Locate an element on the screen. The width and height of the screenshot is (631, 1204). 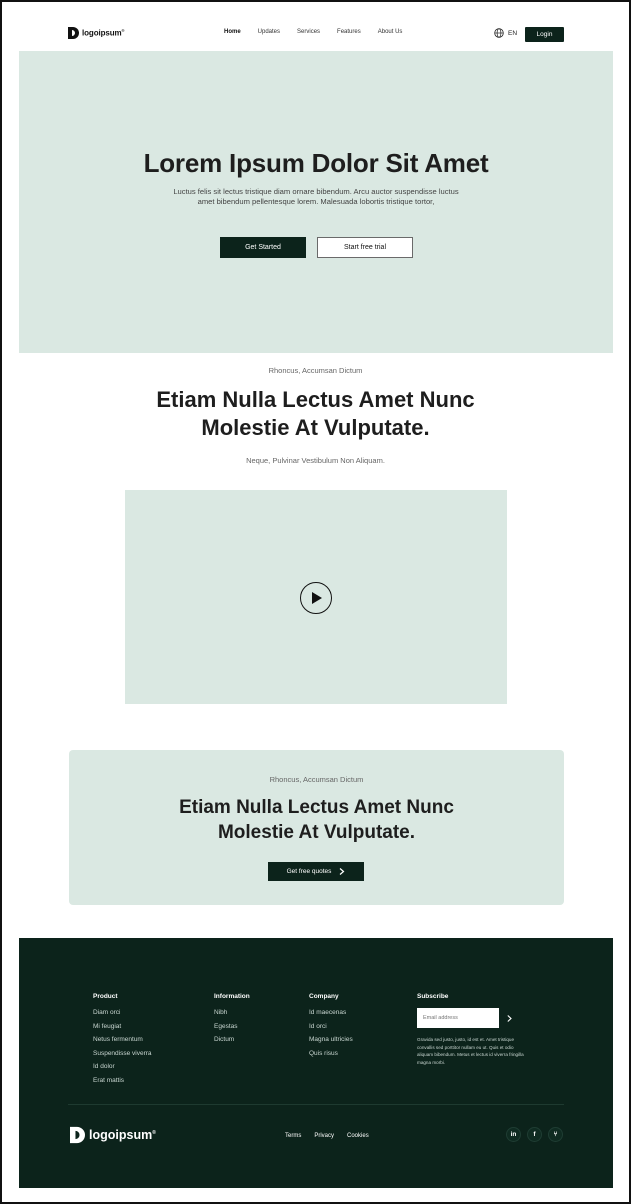
footer-heading-company: Company is located at coordinates (324, 996).